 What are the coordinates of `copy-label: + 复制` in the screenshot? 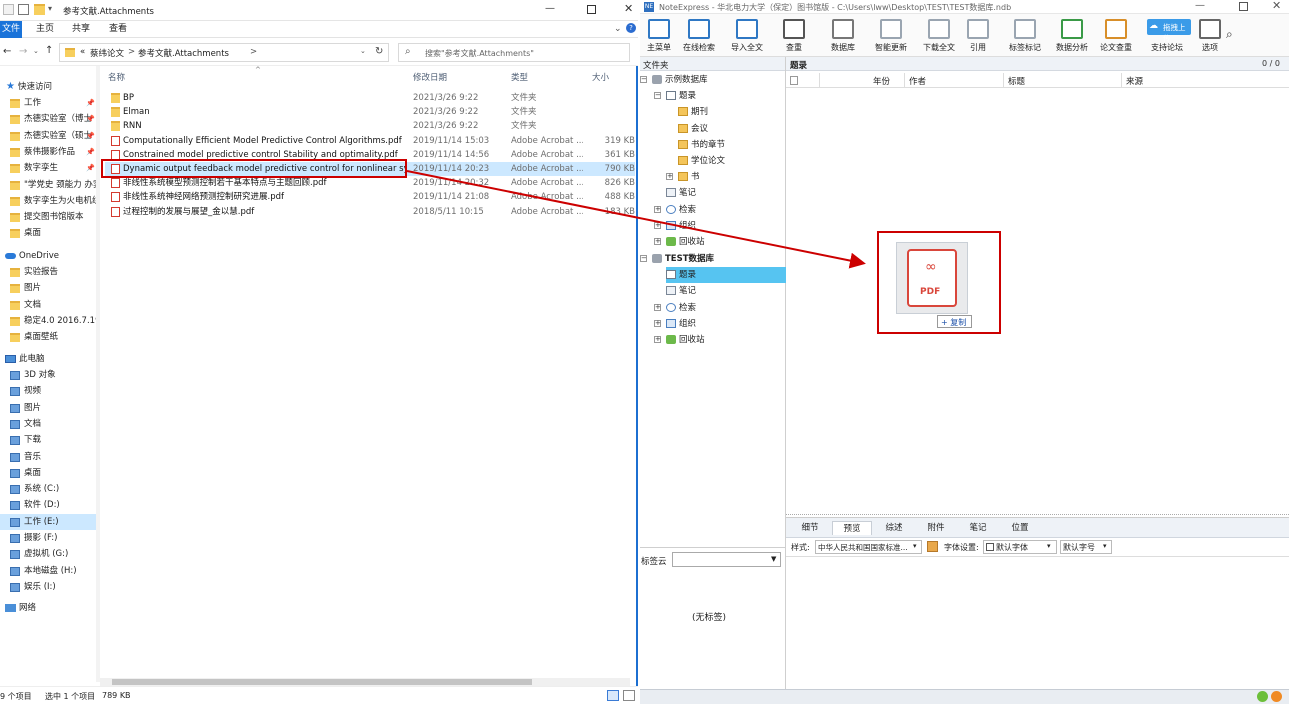 It's located at (954, 322).